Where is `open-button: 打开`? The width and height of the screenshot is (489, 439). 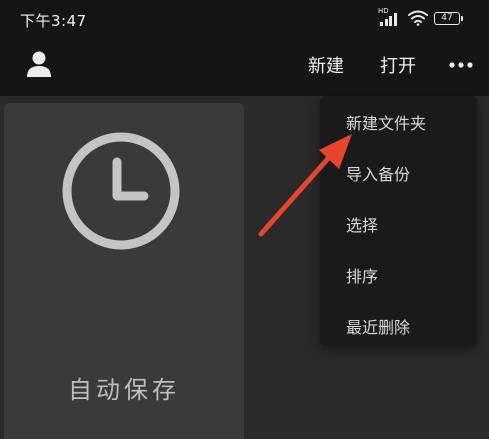 open-button: 打开 is located at coordinates (398, 65).